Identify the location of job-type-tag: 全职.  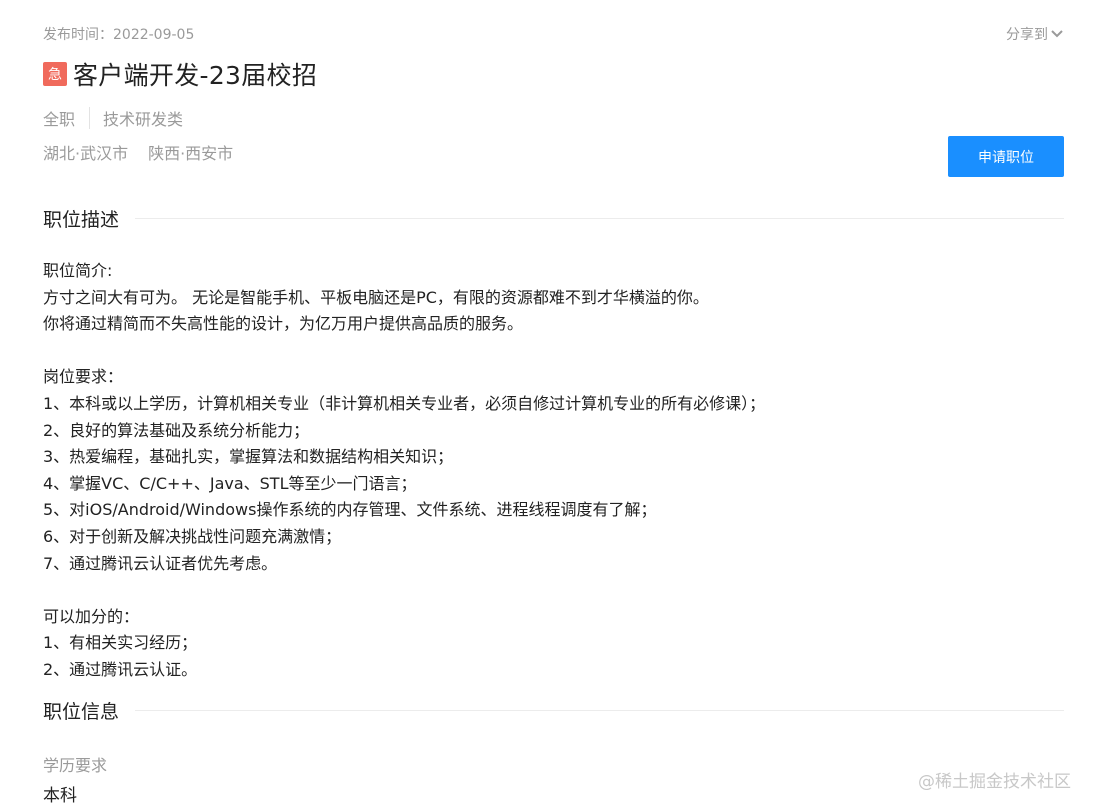
(59, 119).